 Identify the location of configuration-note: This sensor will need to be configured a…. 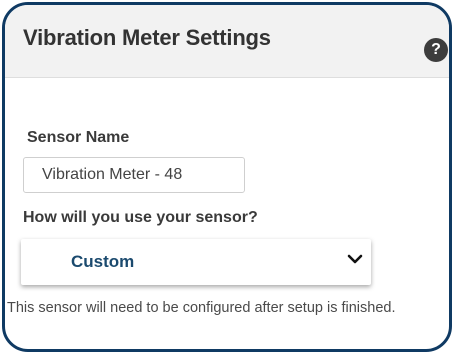
(201, 308).